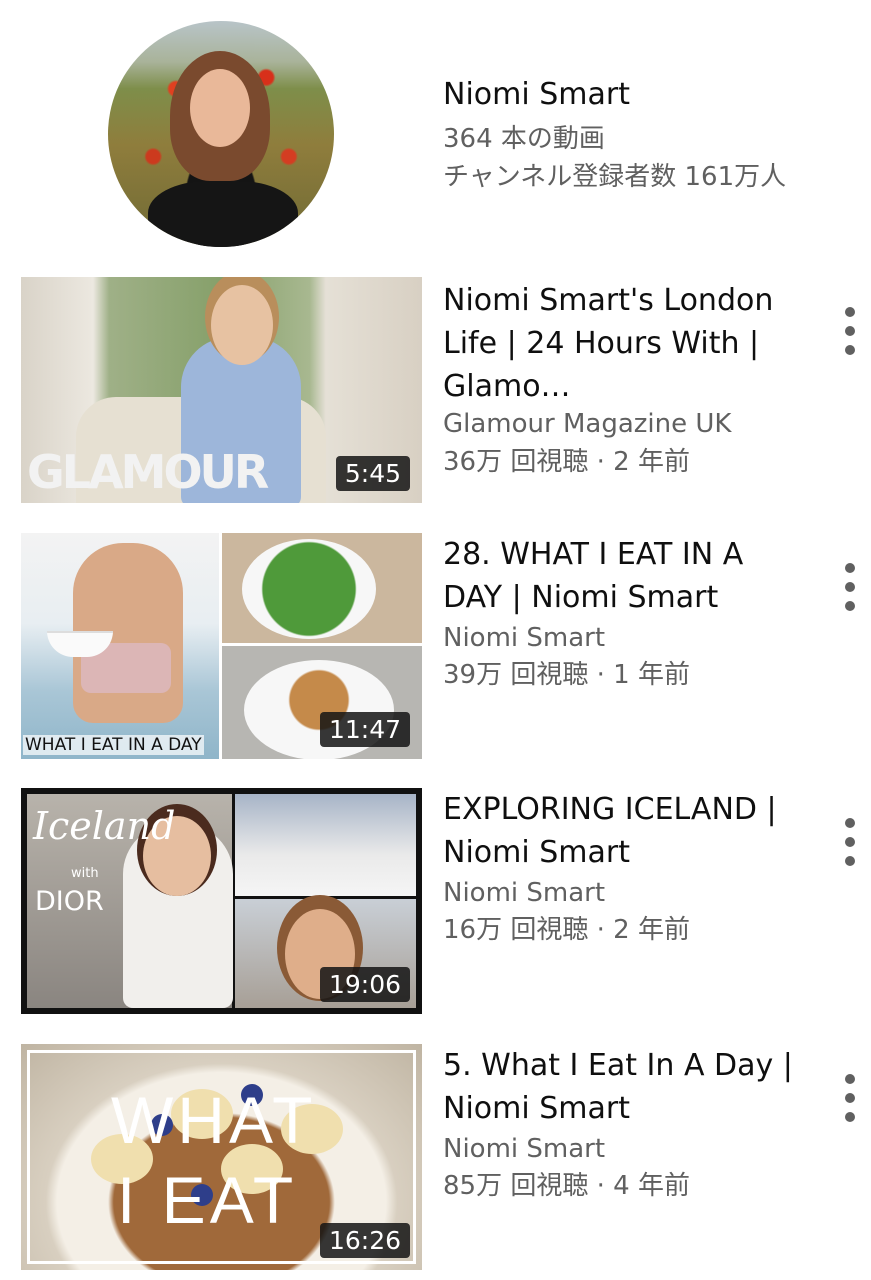 The image size is (871, 1280). I want to click on thumbnail-left-panel, so click(120, 646).